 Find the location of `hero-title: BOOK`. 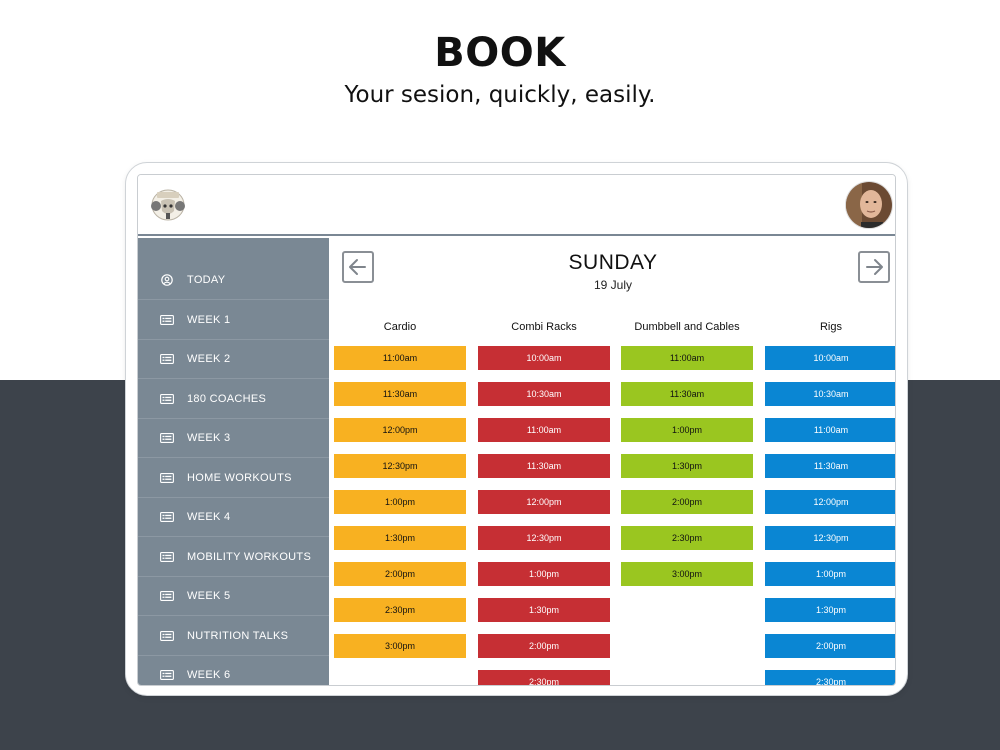

hero-title: BOOK is located at coordinates (500, 53).